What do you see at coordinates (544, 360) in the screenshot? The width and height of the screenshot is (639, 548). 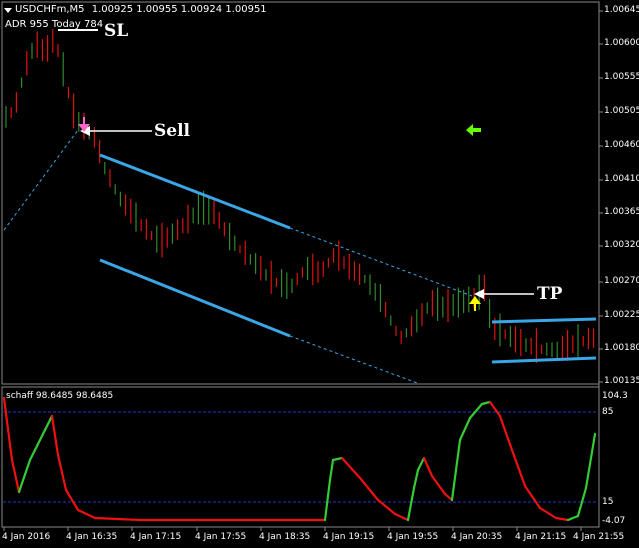 I see `channel2-lower` at bounding box center [544, 360].